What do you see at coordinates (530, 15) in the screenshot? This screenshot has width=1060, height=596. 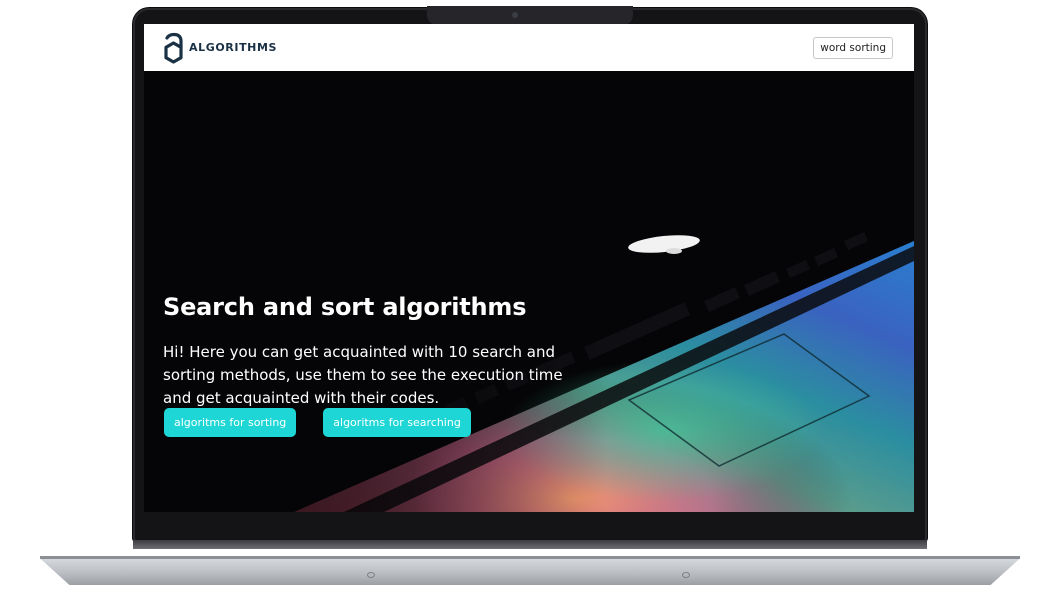 I see `camera-notch` at bounding box center [530, 15].